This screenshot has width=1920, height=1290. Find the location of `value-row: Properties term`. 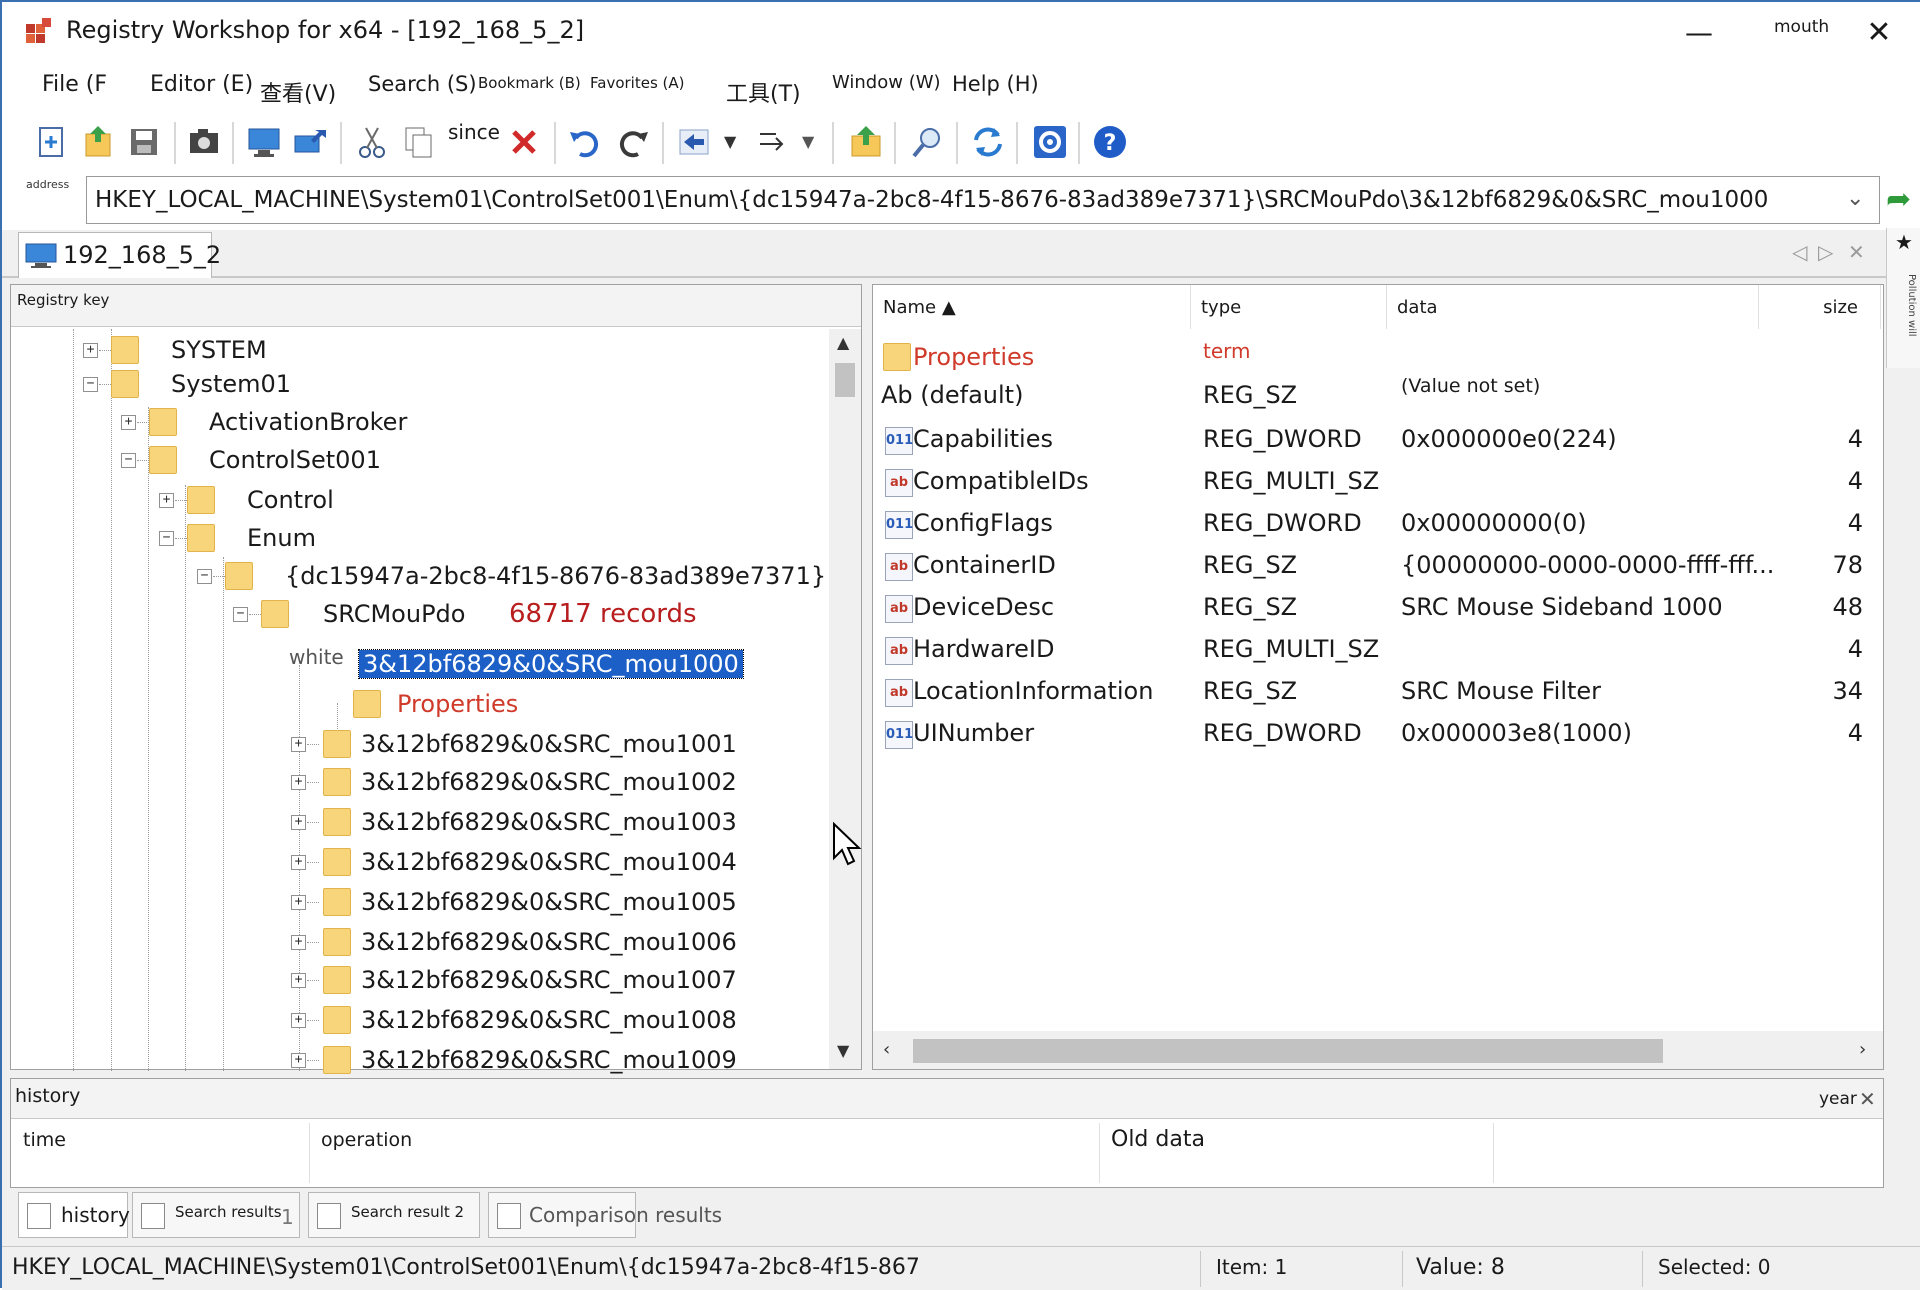

value-row: Properties term is located at coordinates (1373, 358).